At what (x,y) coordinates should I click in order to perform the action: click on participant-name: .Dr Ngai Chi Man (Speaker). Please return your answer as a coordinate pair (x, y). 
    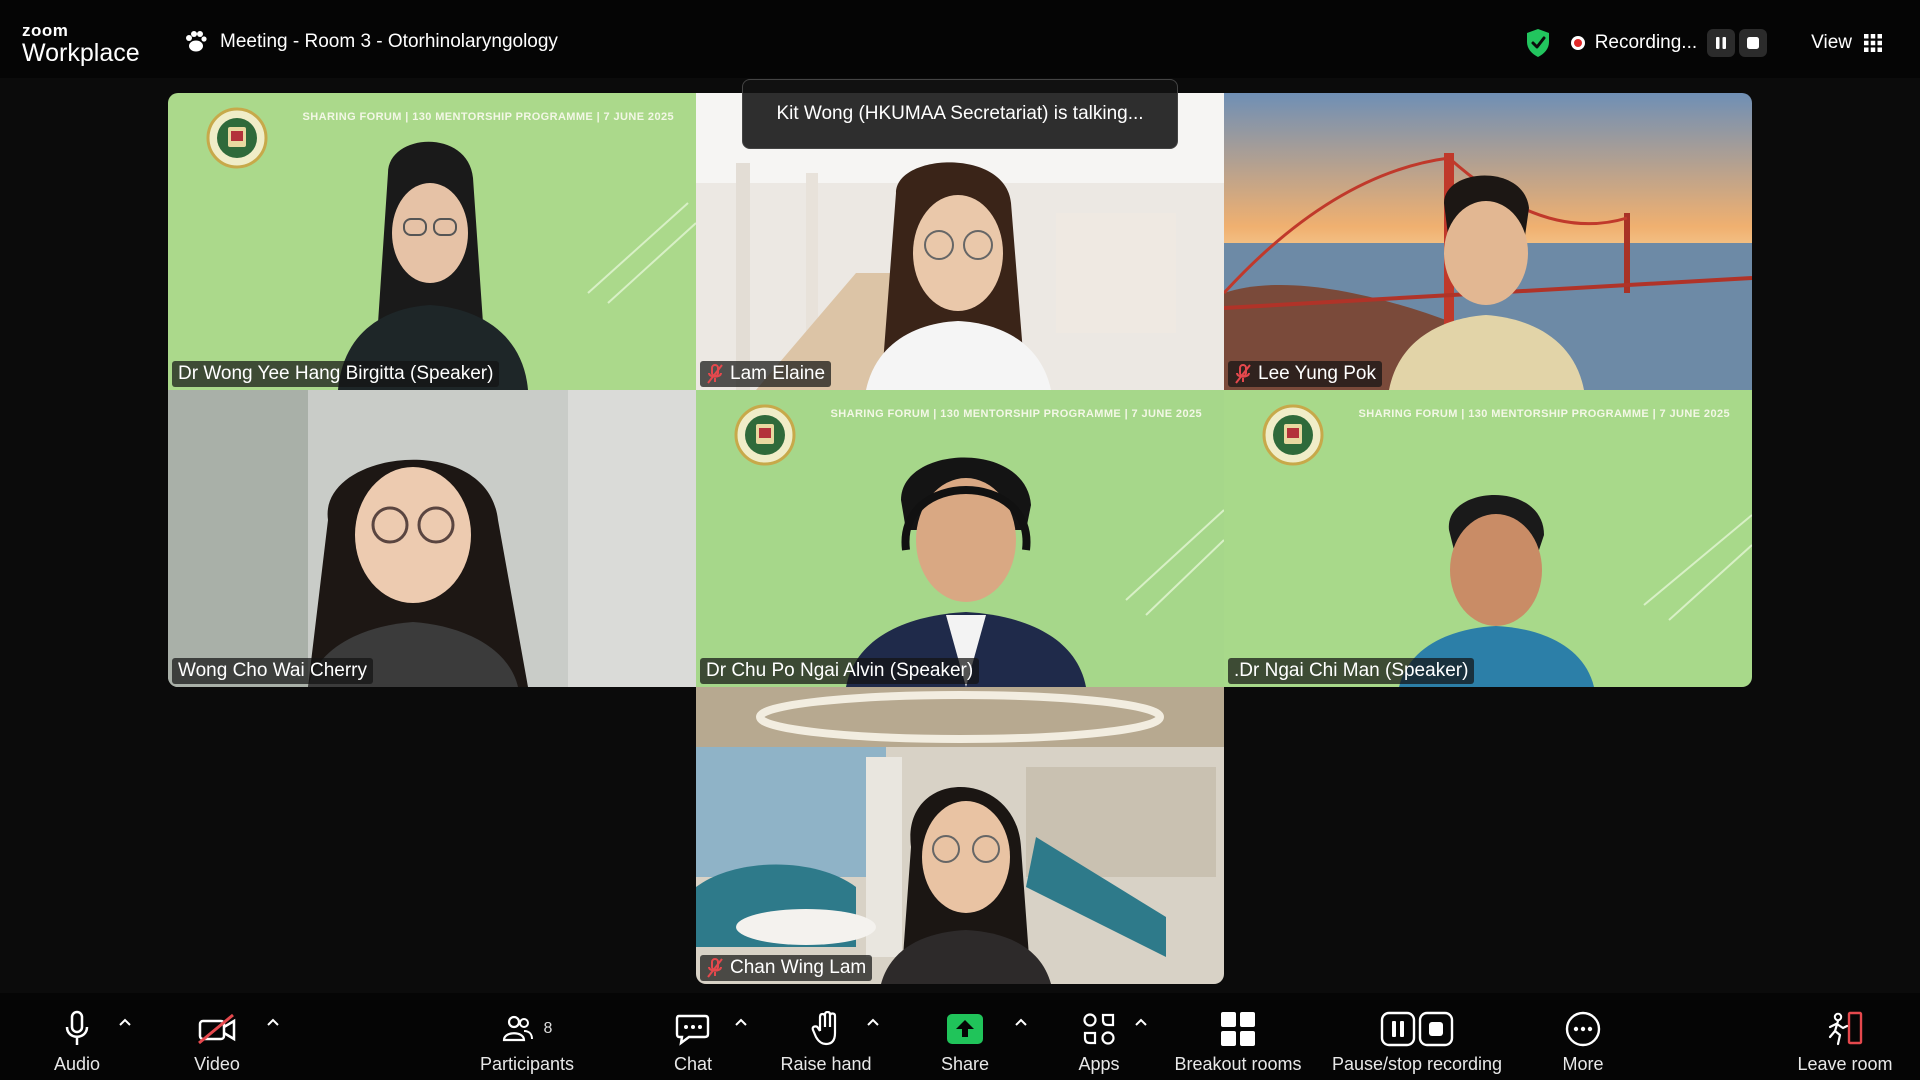
    Looking at the image, I should click on (1351, 670).